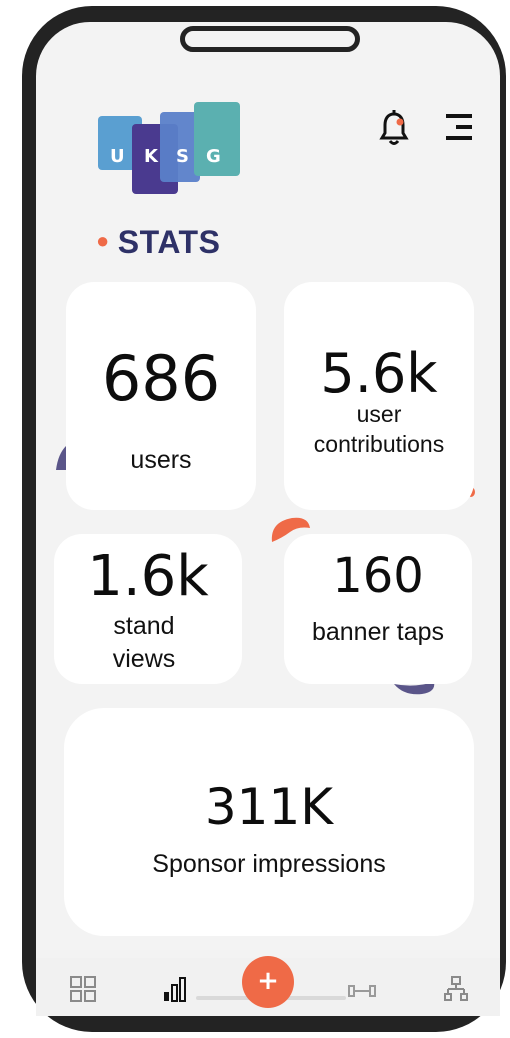 The height and width of the screenshot is (1038, 510). What do you see at coordinates (270, 39) in the screenshot?
I see `phone-speaker-notch` at bounding box center [270, 39].